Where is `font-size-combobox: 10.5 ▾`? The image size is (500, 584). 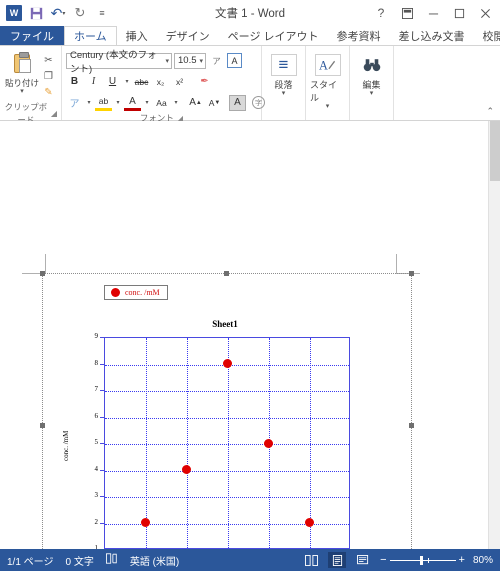 font-size-combobox: 10.5 ▾ is located at coordinates (190, 60).